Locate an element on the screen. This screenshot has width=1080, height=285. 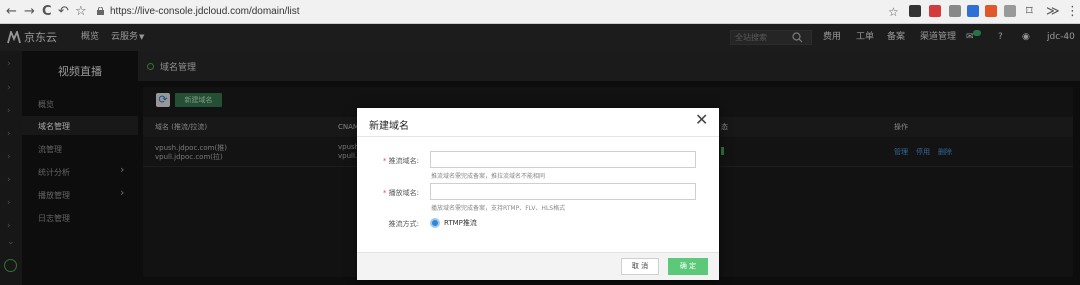
bookmark-star-icon: ☆ is located at coordinates (81, 12).